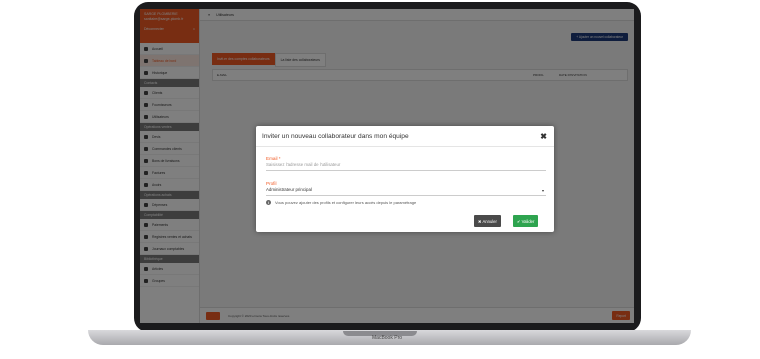  What do you see at coordinates (268, 202) in the screenshot?
I see `info-icon: i` at bounding box center [268, 202].